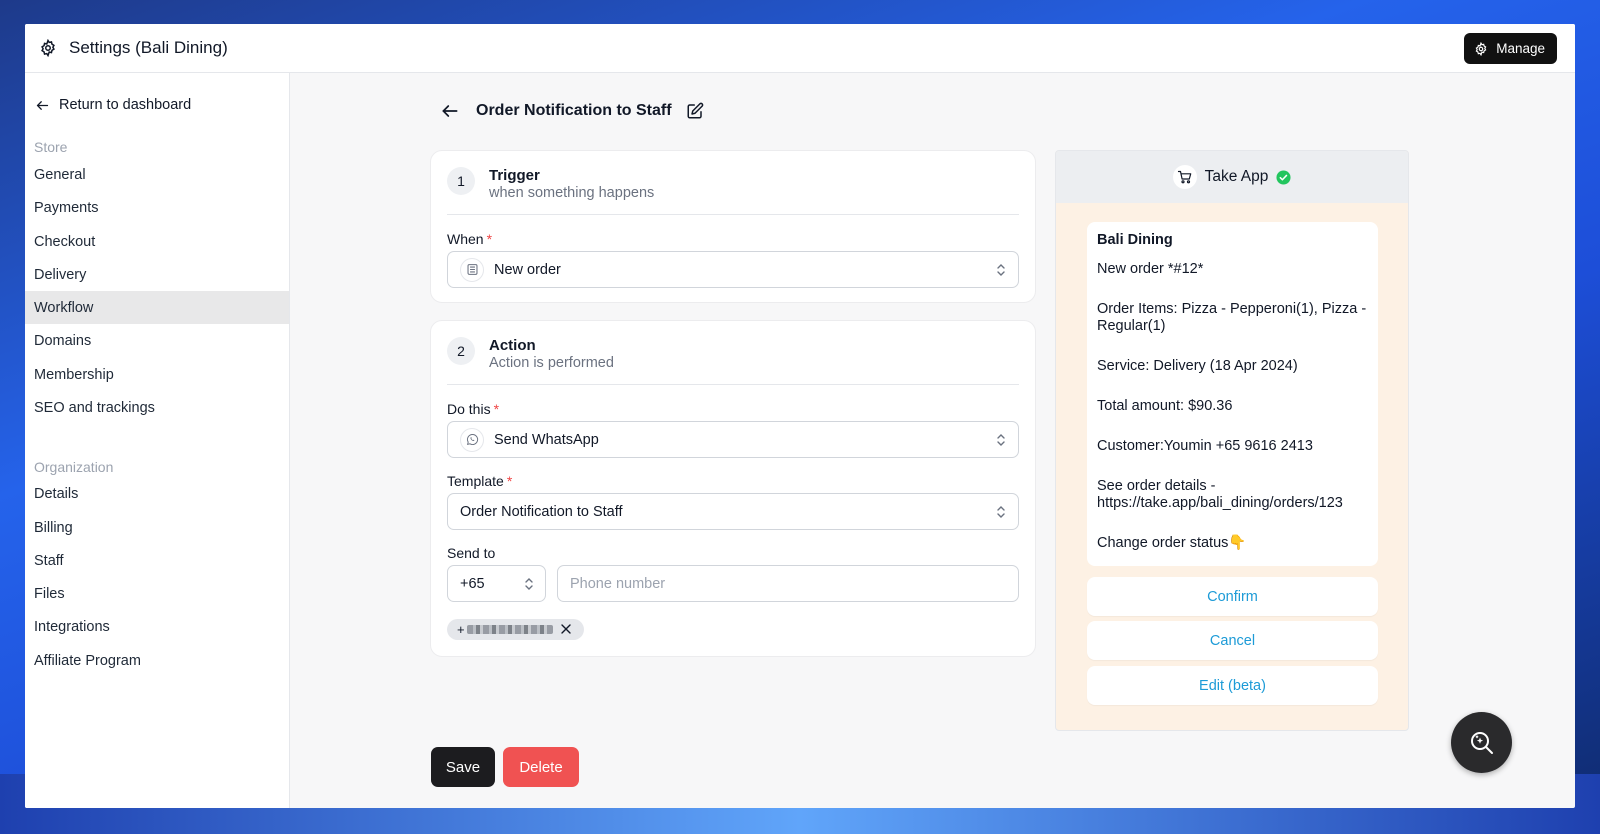 The width and height of the screenshot is (1600, 834). What do you see at coordinates (472, 439) in the screenshot?
I see `whatsapp-icon` at bounding box center [472, 439].